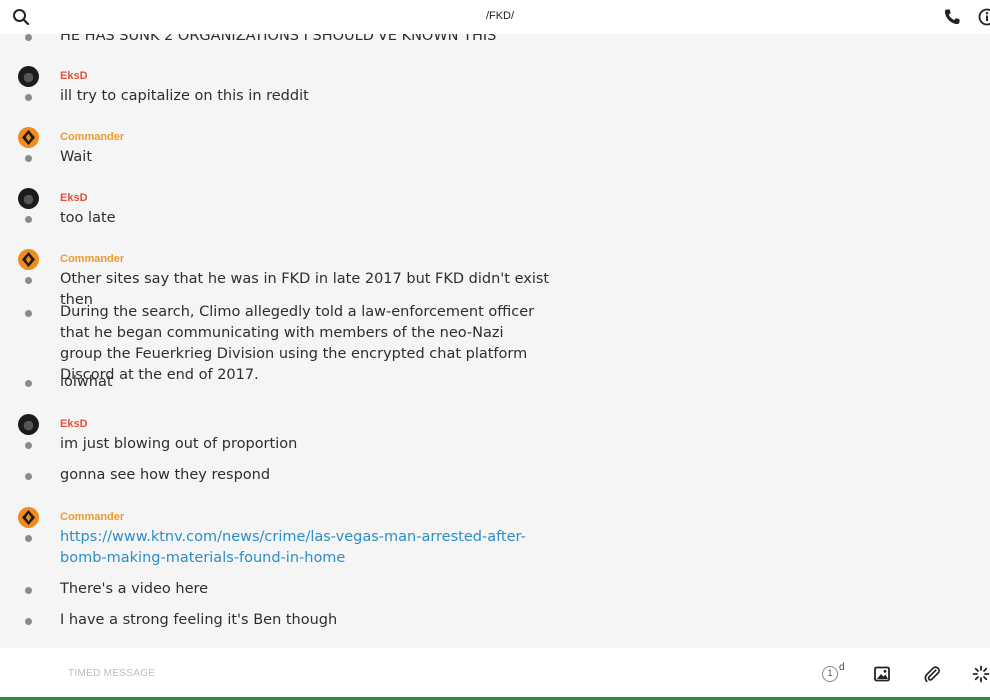 The width and height of the screenshot is (990, 700). I want to click on message-text: ill try to capitalize on this in reddit, so click(184, 96).